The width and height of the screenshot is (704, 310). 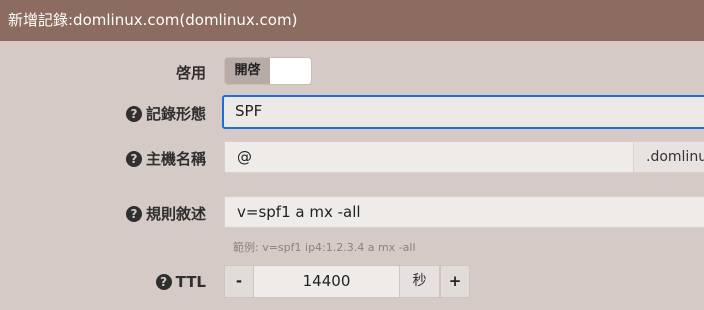 I want to click on ttl-unit: 秒, so click(x=419, y=281).